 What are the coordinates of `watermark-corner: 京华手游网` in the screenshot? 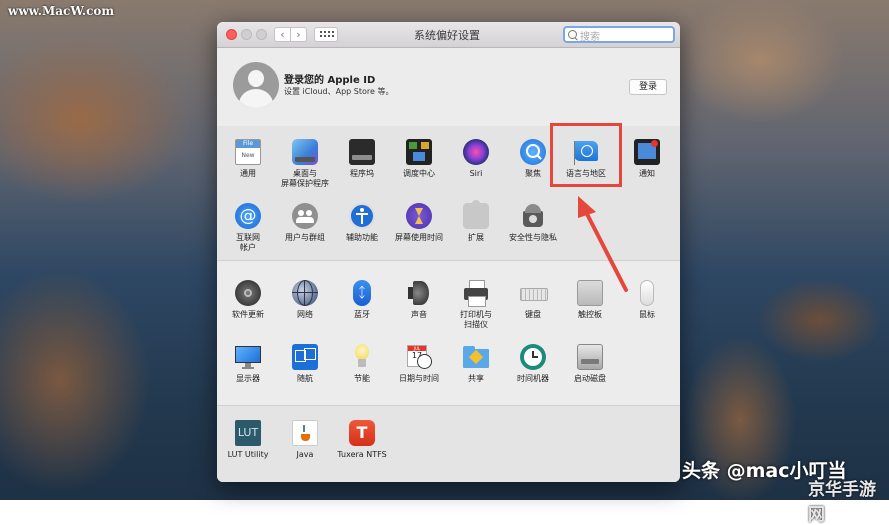 It's located at (842, 502).